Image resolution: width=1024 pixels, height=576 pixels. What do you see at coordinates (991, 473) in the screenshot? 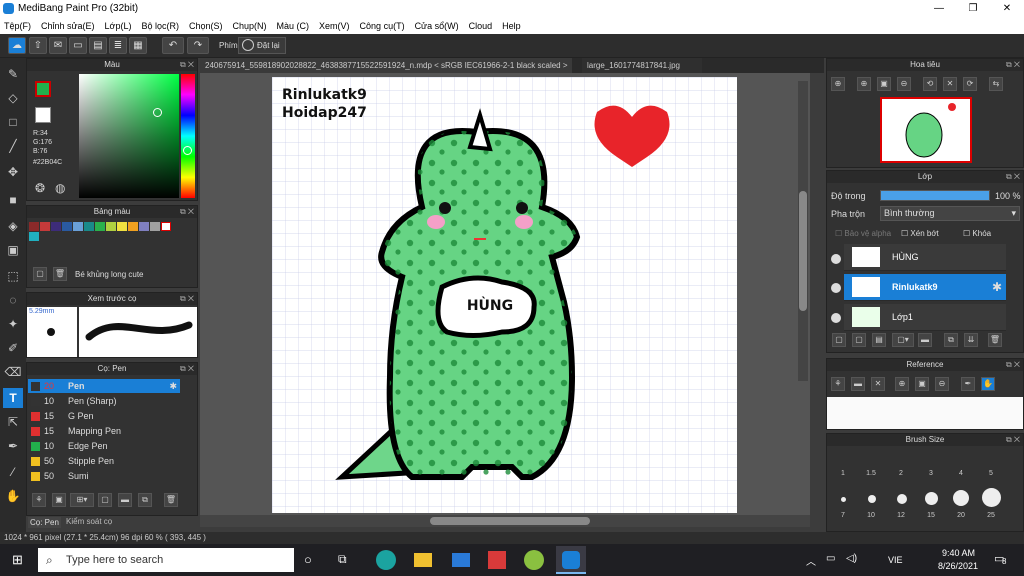
I see `brush-size-option: 5` at bounding box center [991, 473].